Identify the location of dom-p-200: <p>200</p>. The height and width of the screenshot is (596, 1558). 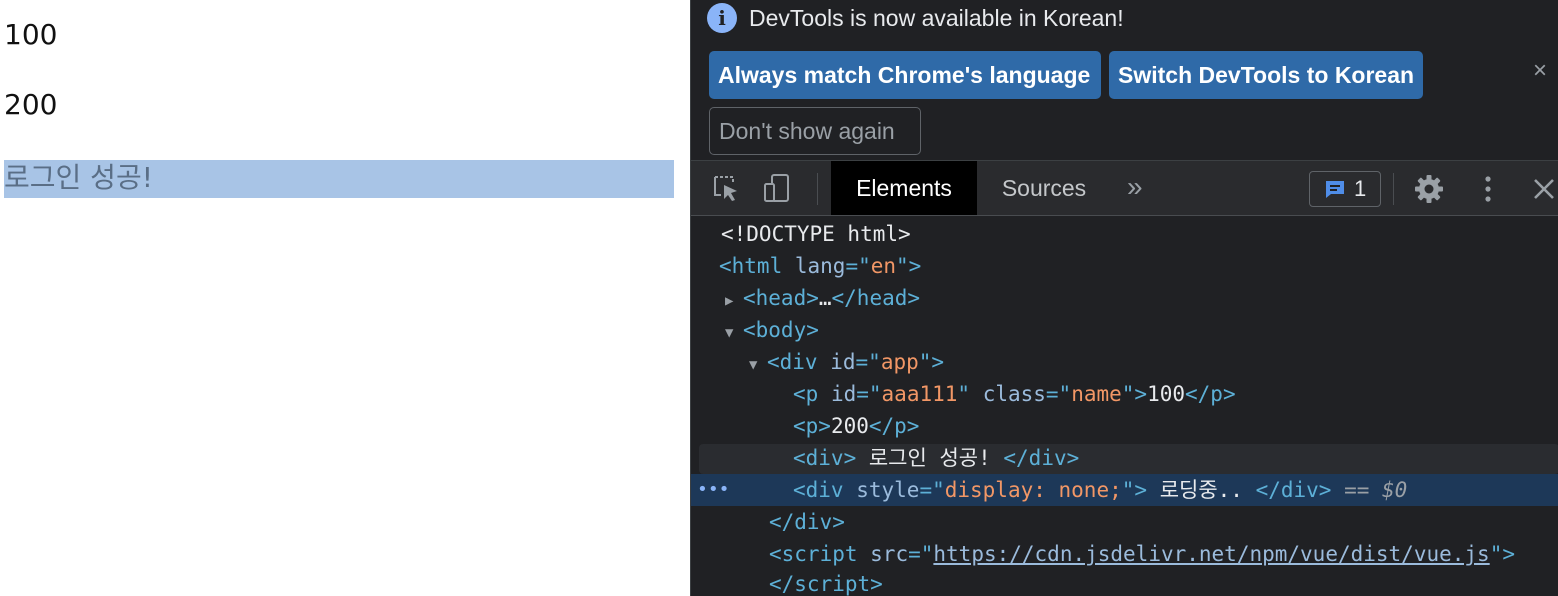
(1124, 426).